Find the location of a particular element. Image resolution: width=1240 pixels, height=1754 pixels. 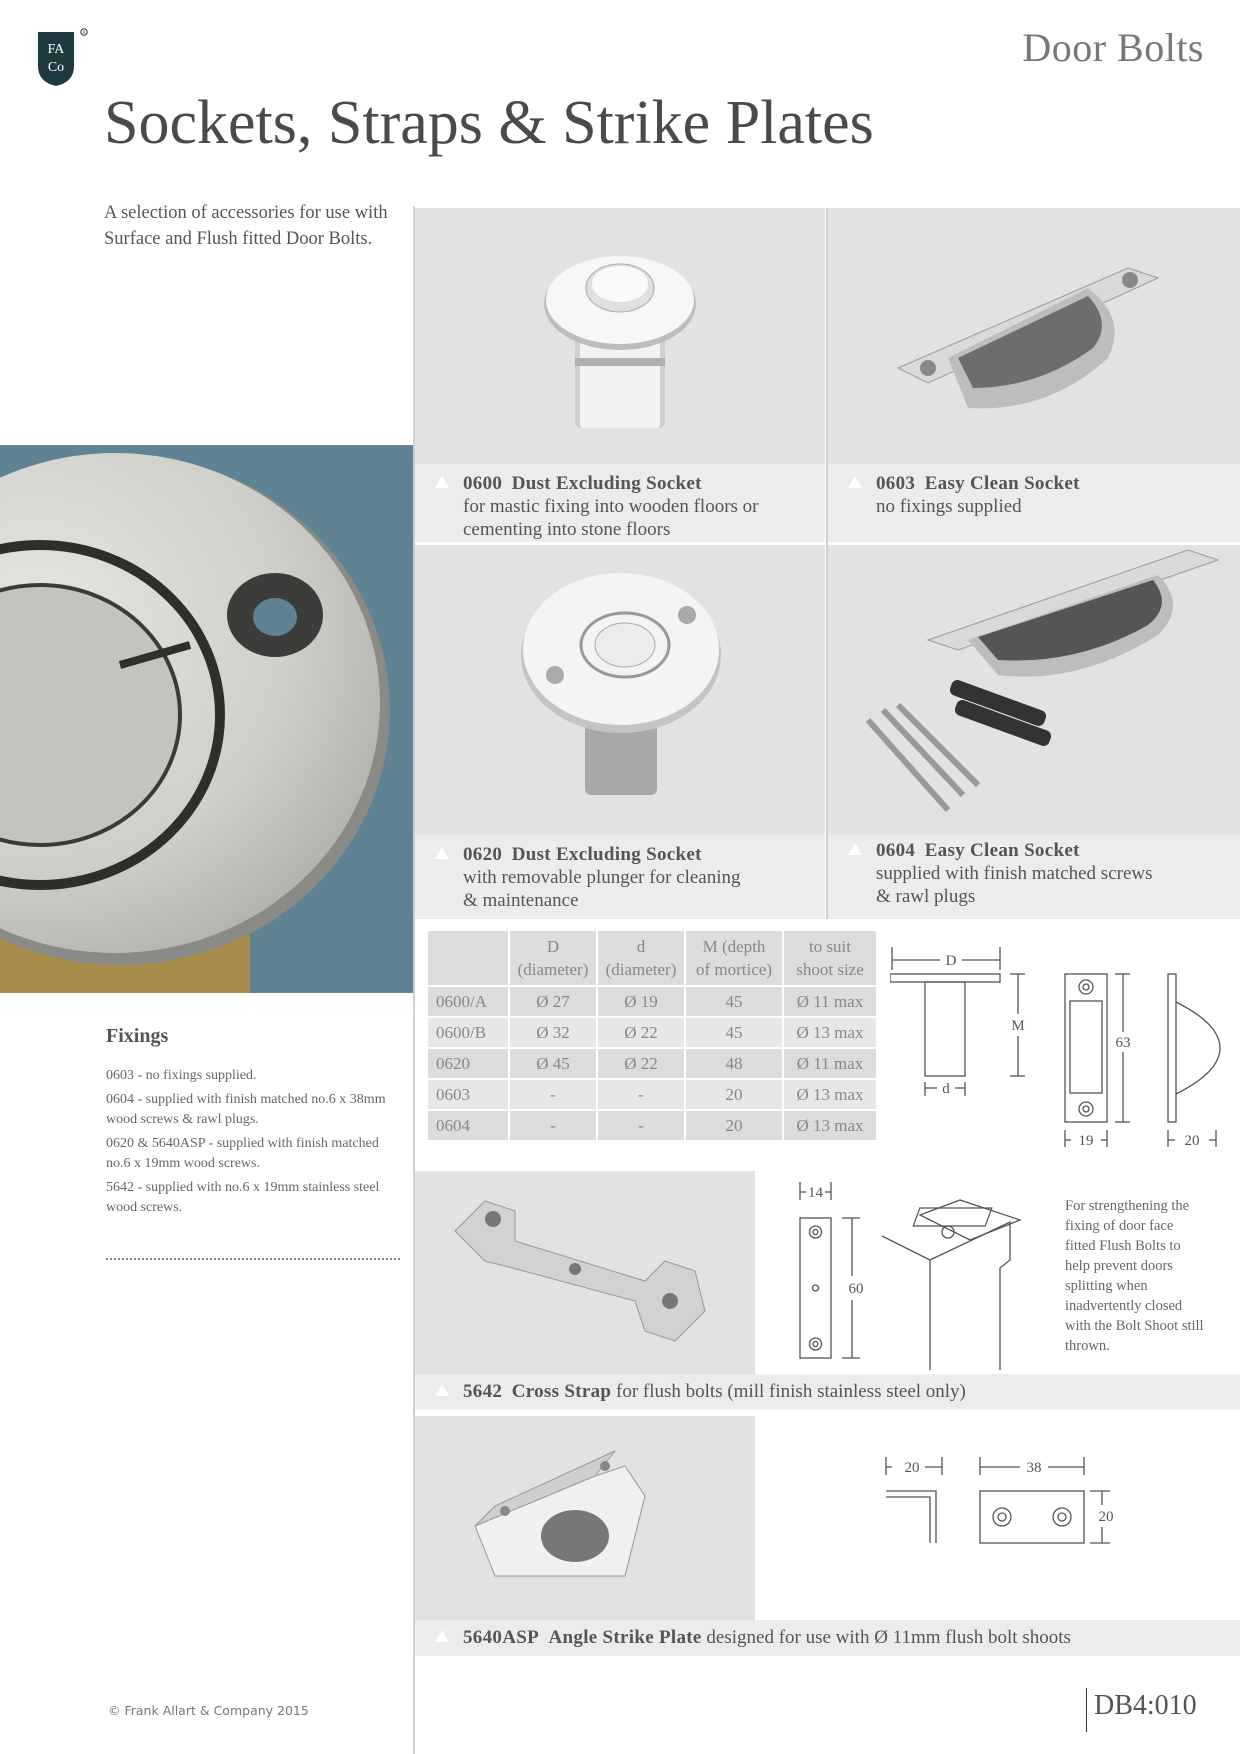

dim-38: 38 is located at coordinates (1034, 1468).